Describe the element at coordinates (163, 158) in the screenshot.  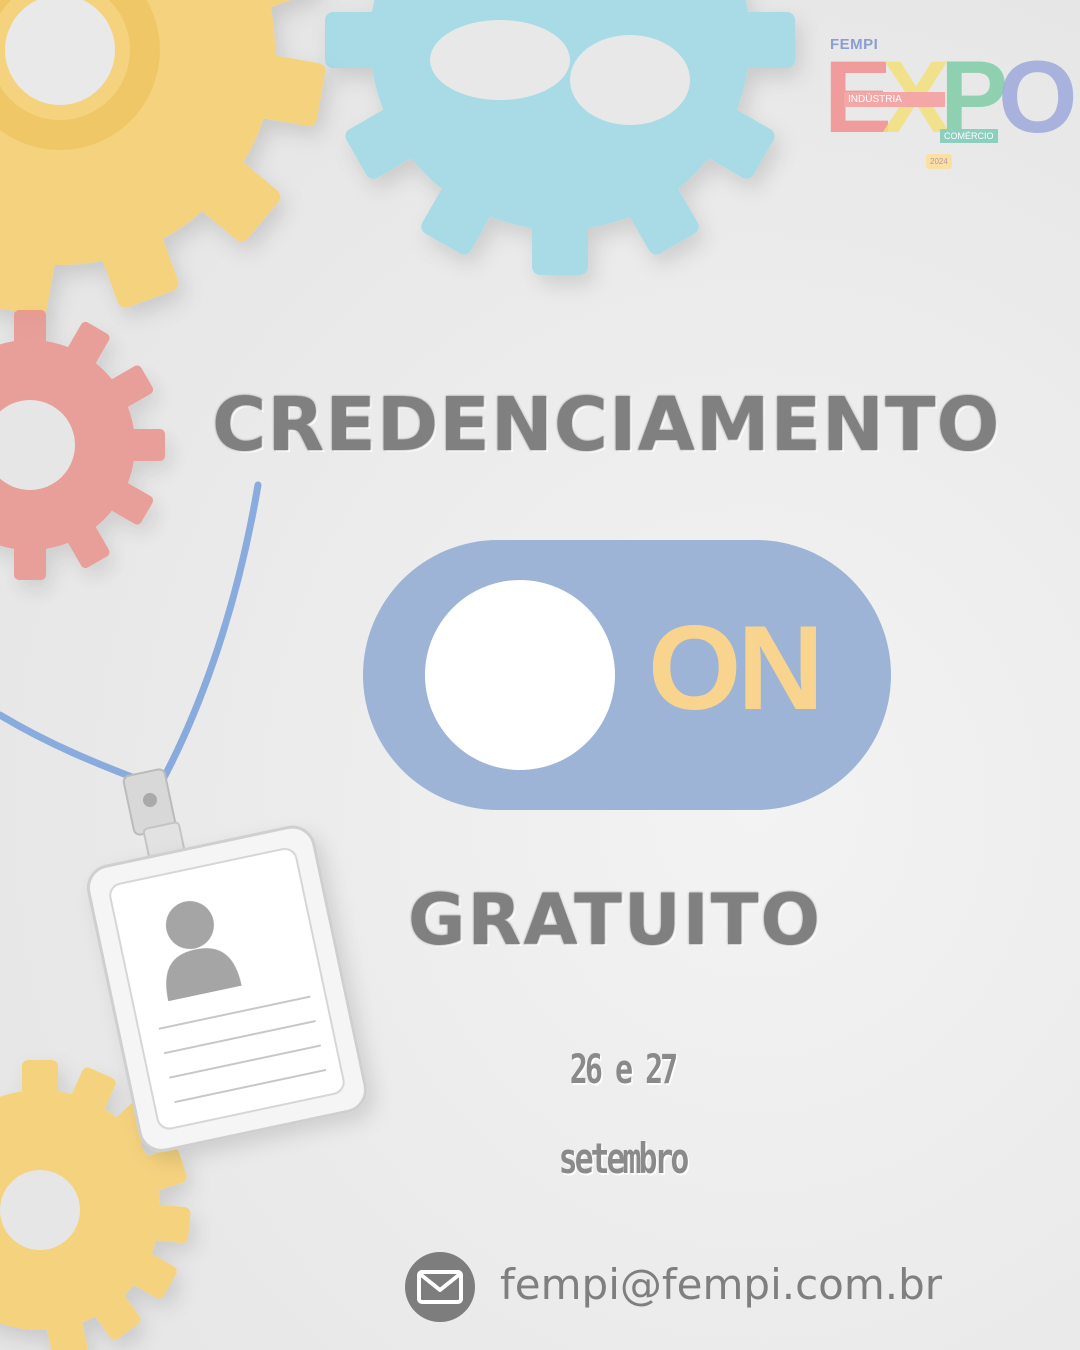
I see `yellow-gear-icon` at that location.